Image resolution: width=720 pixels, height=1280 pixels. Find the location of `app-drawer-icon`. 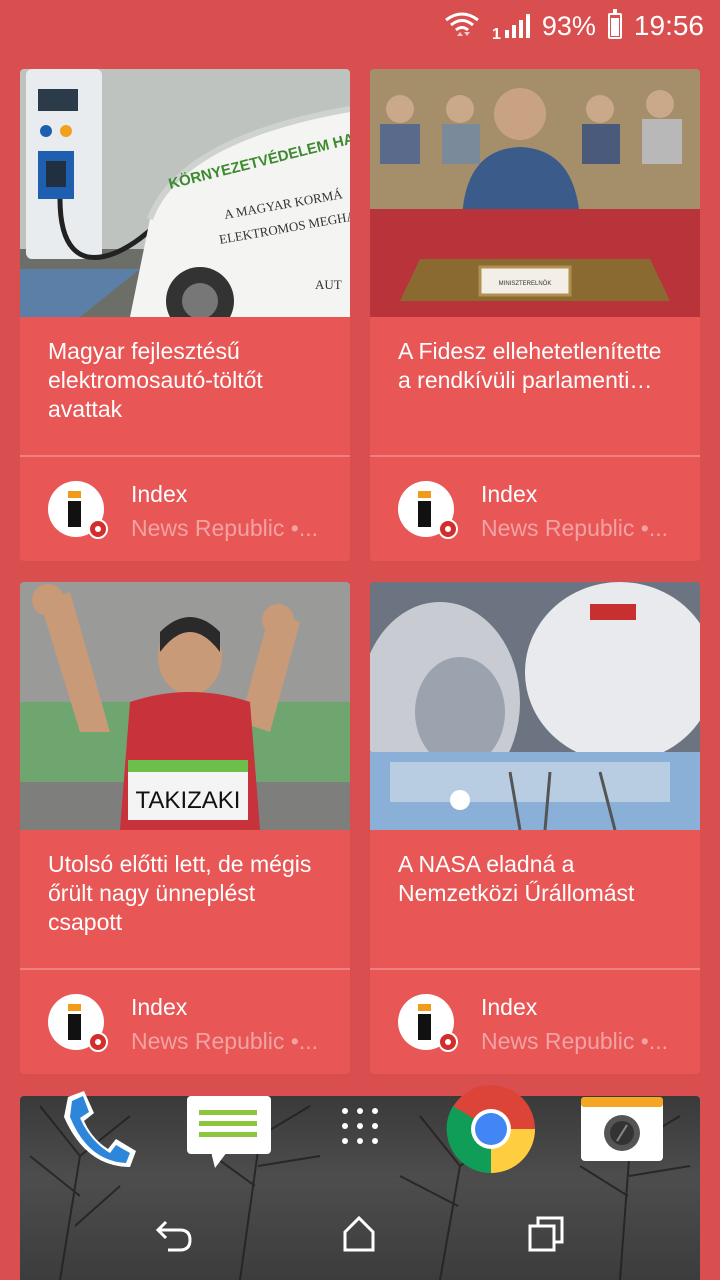

app-drawer-icon is located at coordinates (360, 1126).